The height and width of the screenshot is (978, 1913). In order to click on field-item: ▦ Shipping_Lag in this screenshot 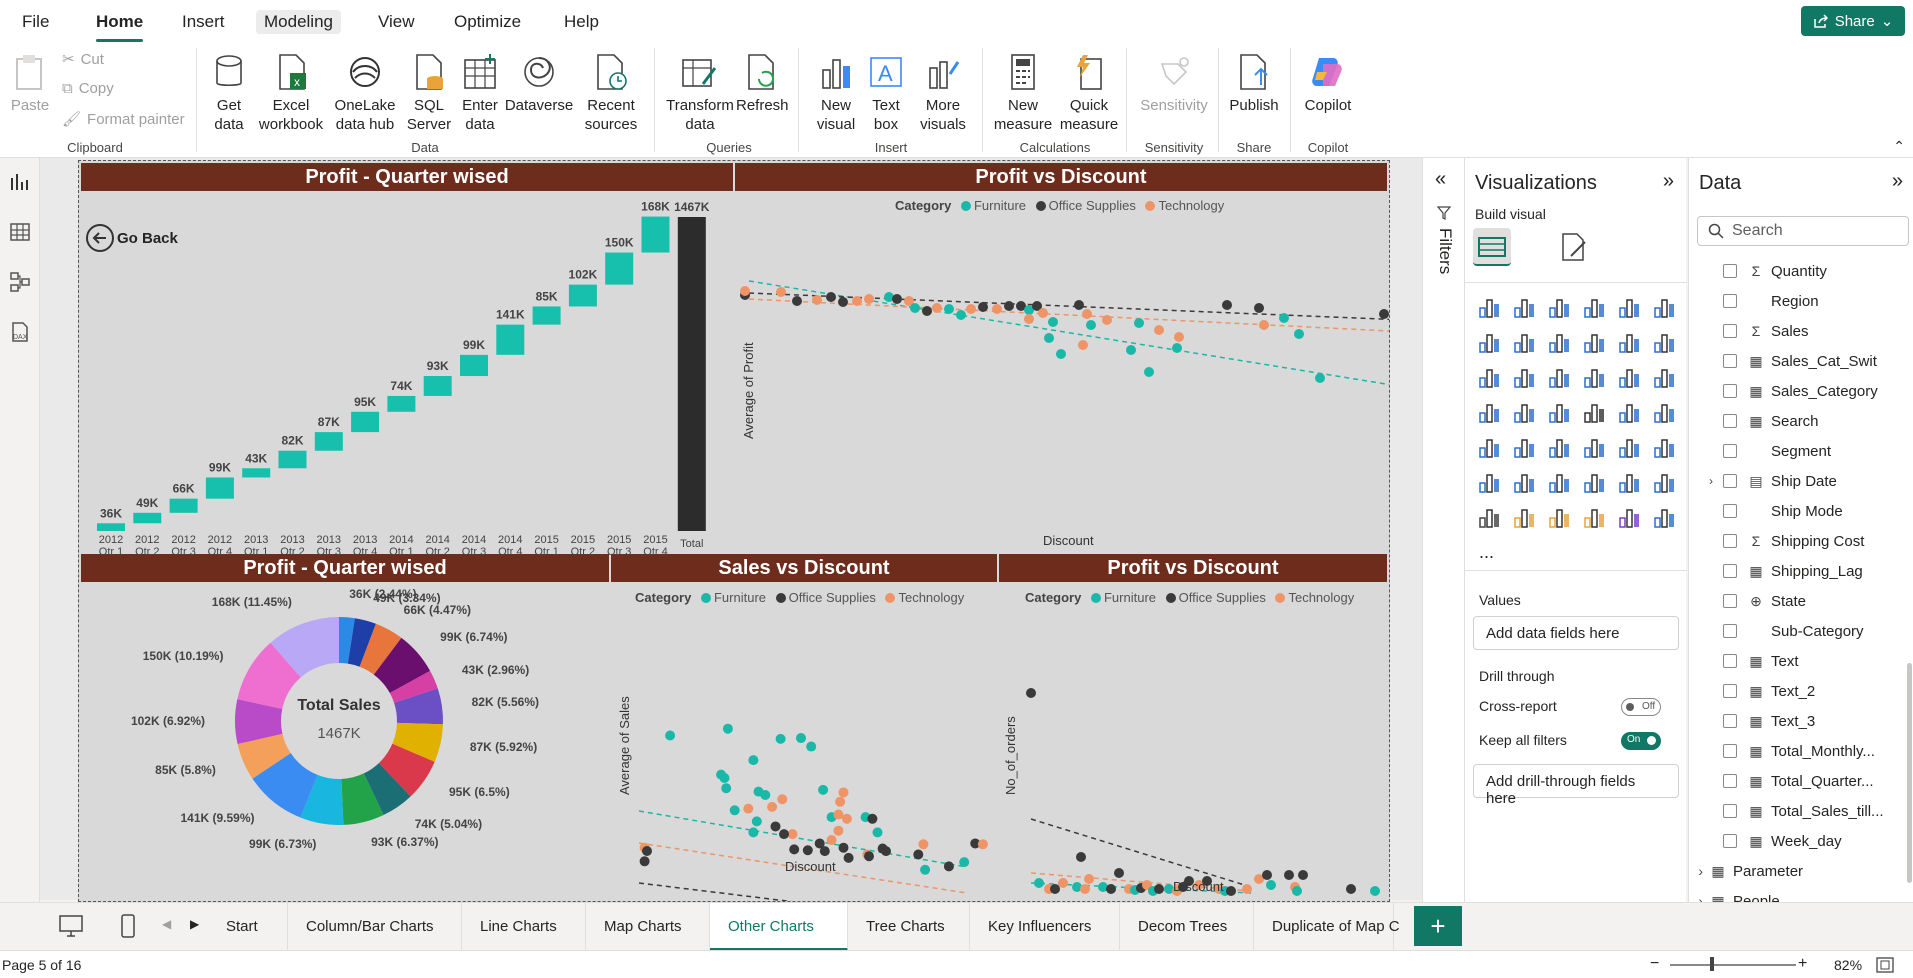, I will do `click(1801, 571)`.